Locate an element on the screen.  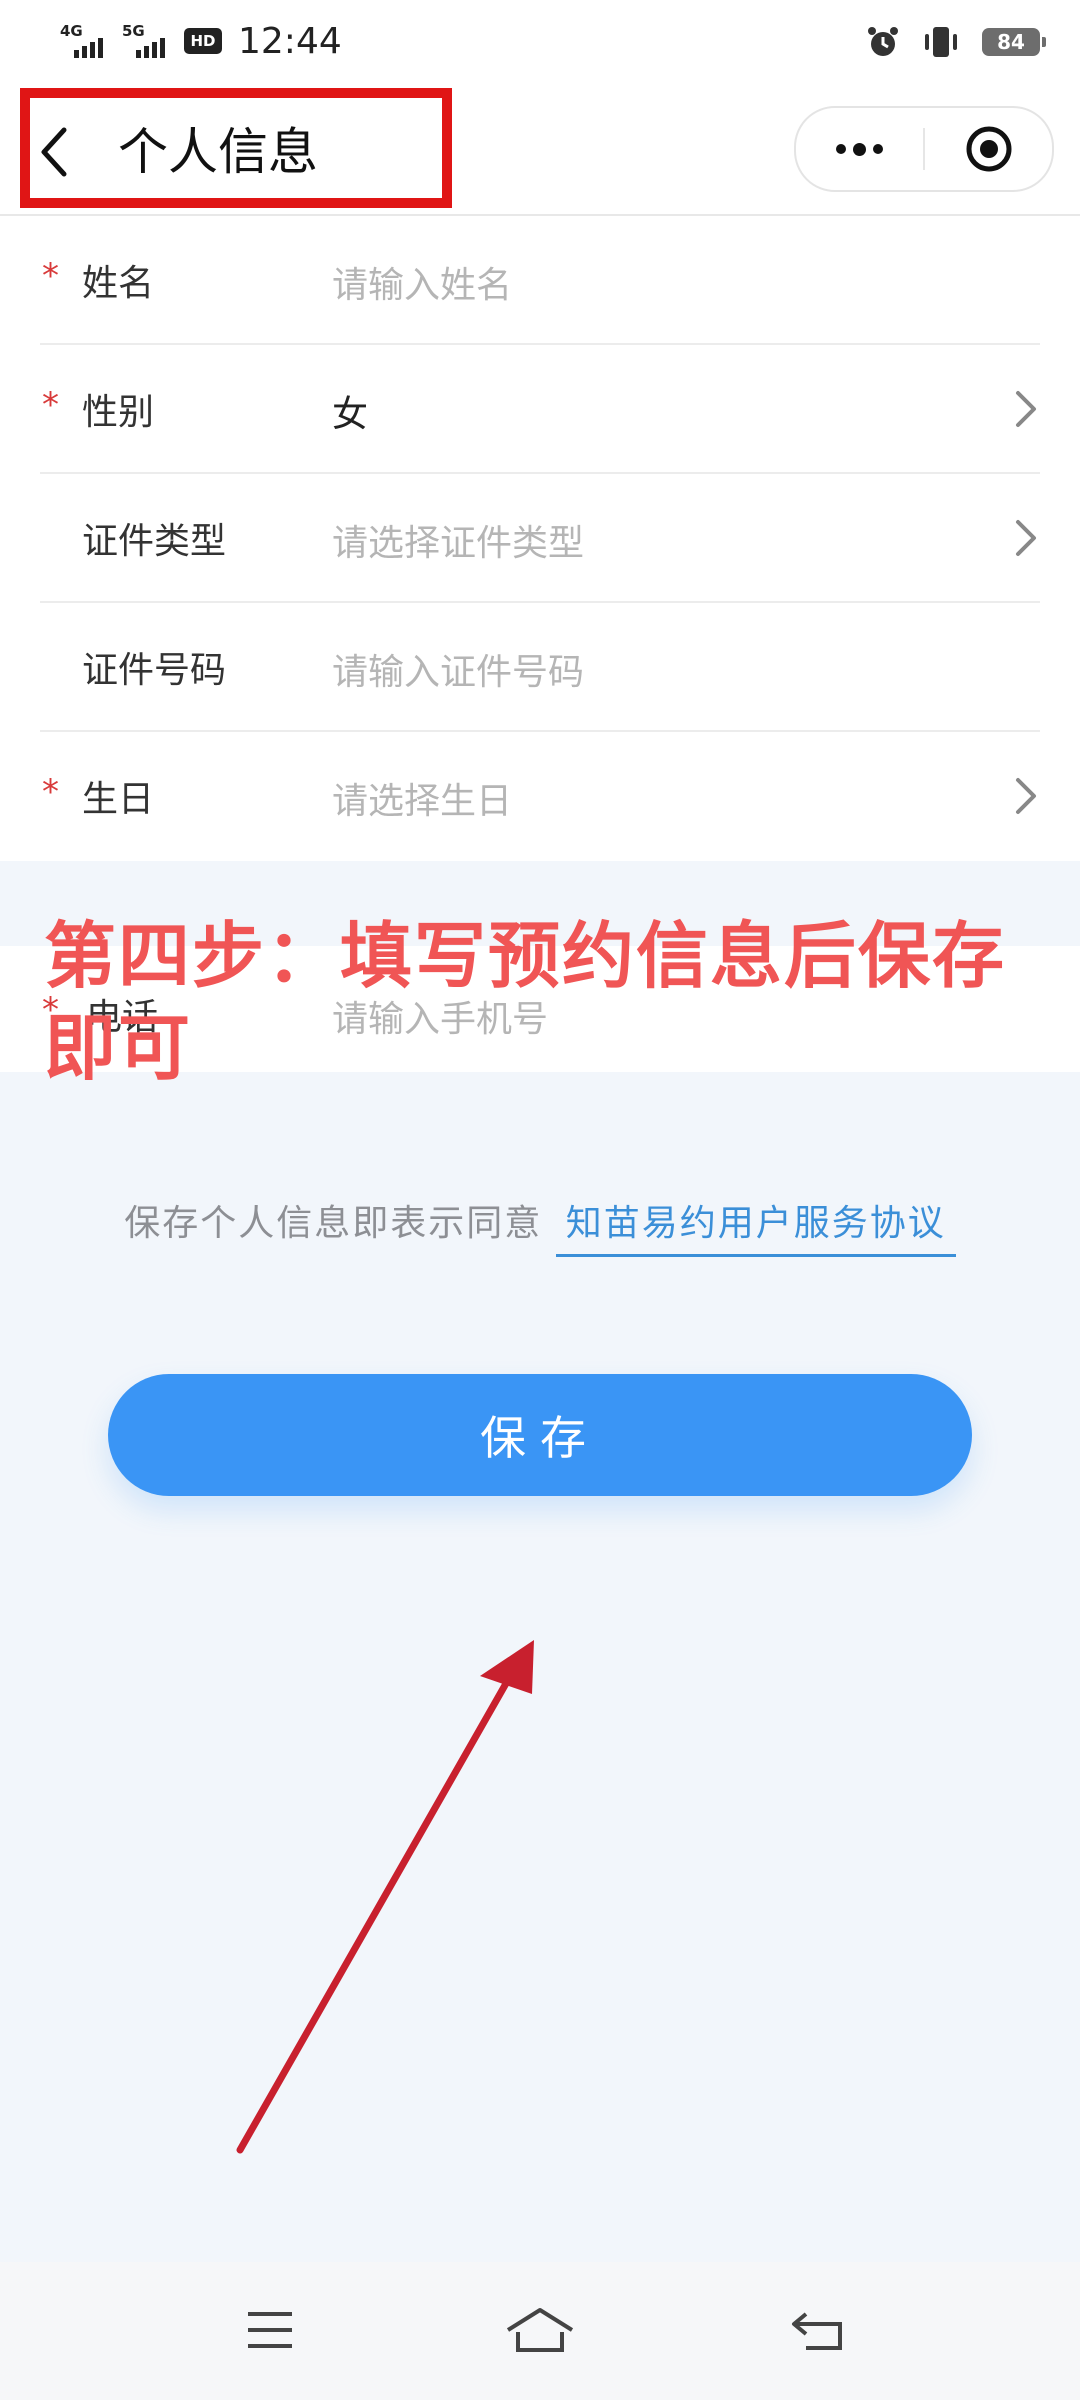
home-icon is located at coordinates (540, 2330).